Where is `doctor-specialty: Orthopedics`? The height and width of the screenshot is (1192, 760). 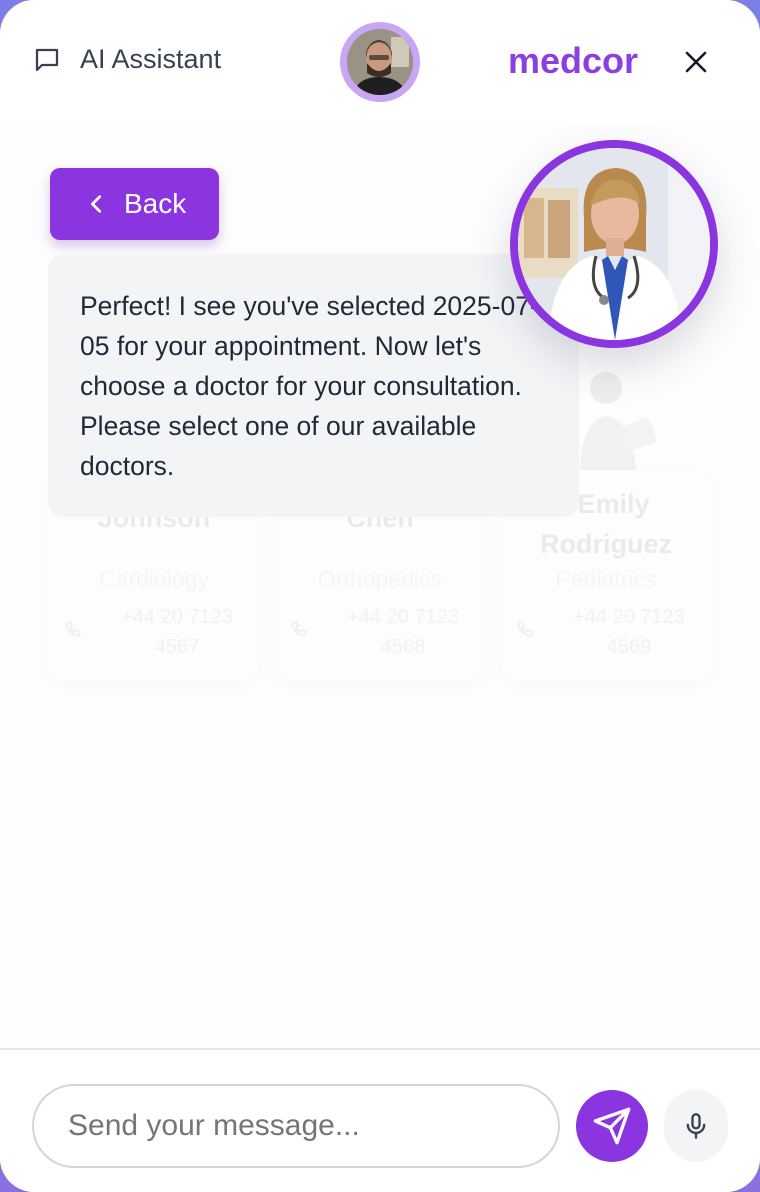
doctor-specialty: Orthopedics is located at coordinates (379, 579).